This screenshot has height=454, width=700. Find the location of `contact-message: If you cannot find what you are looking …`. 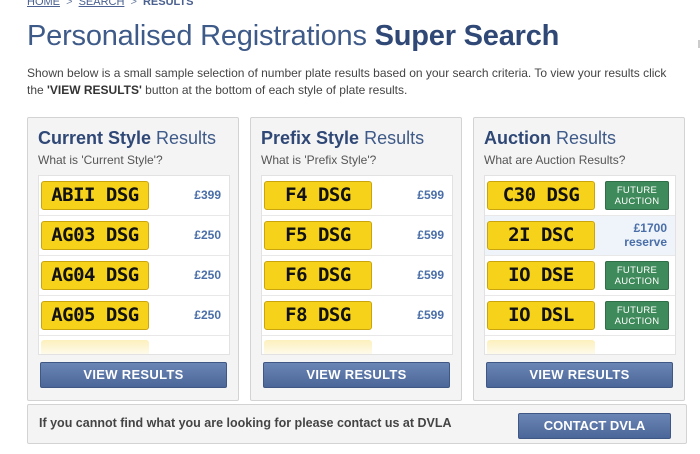

contact-message: If you cannot find what you are looking … is located at coordinates (245, 423).